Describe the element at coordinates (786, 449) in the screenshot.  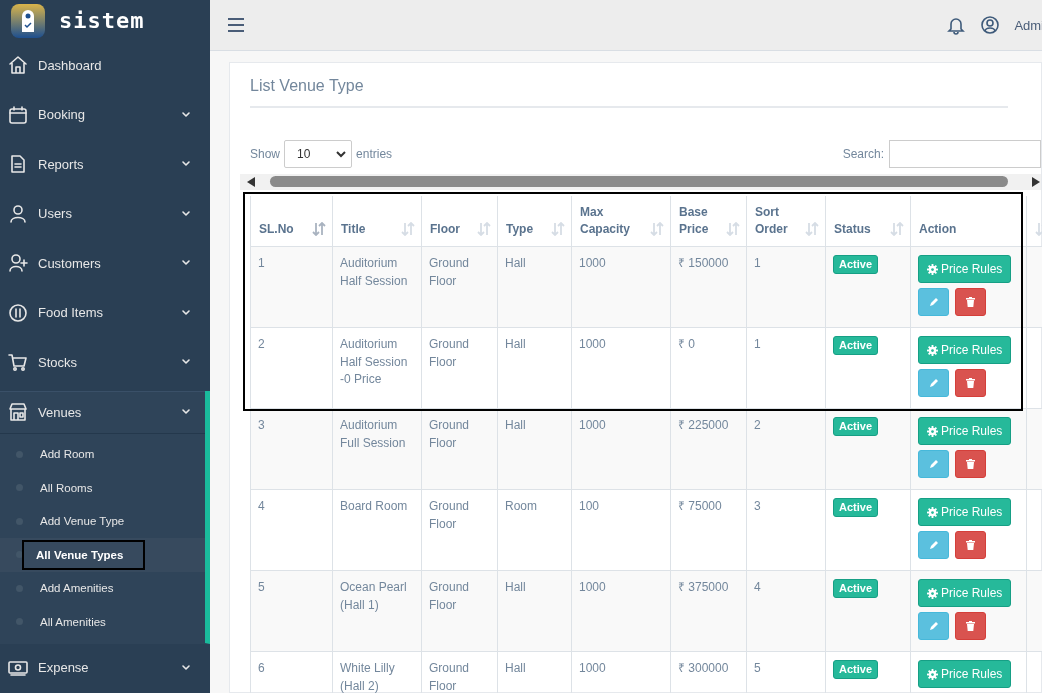
I see `table-cell: 2` at that location.